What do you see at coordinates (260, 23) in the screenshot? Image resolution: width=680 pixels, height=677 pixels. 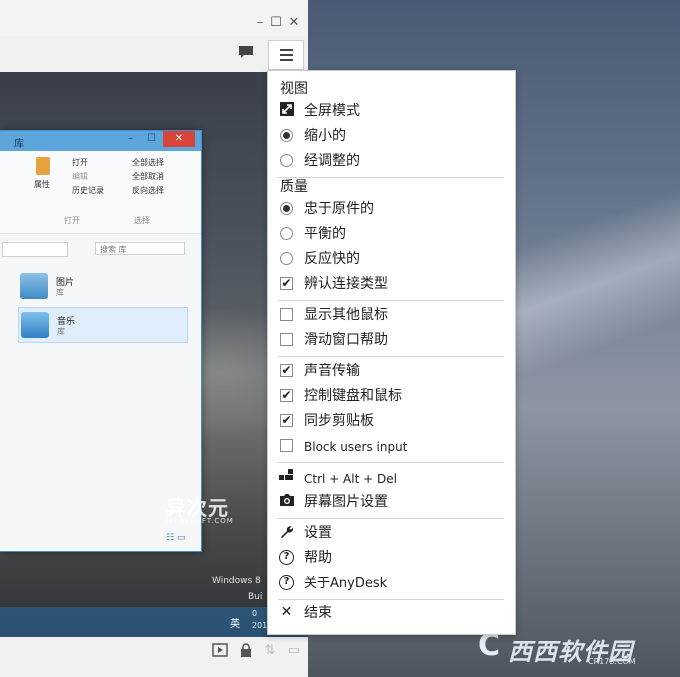 I see `minimize-button: –` at bounding box center [260, 23].